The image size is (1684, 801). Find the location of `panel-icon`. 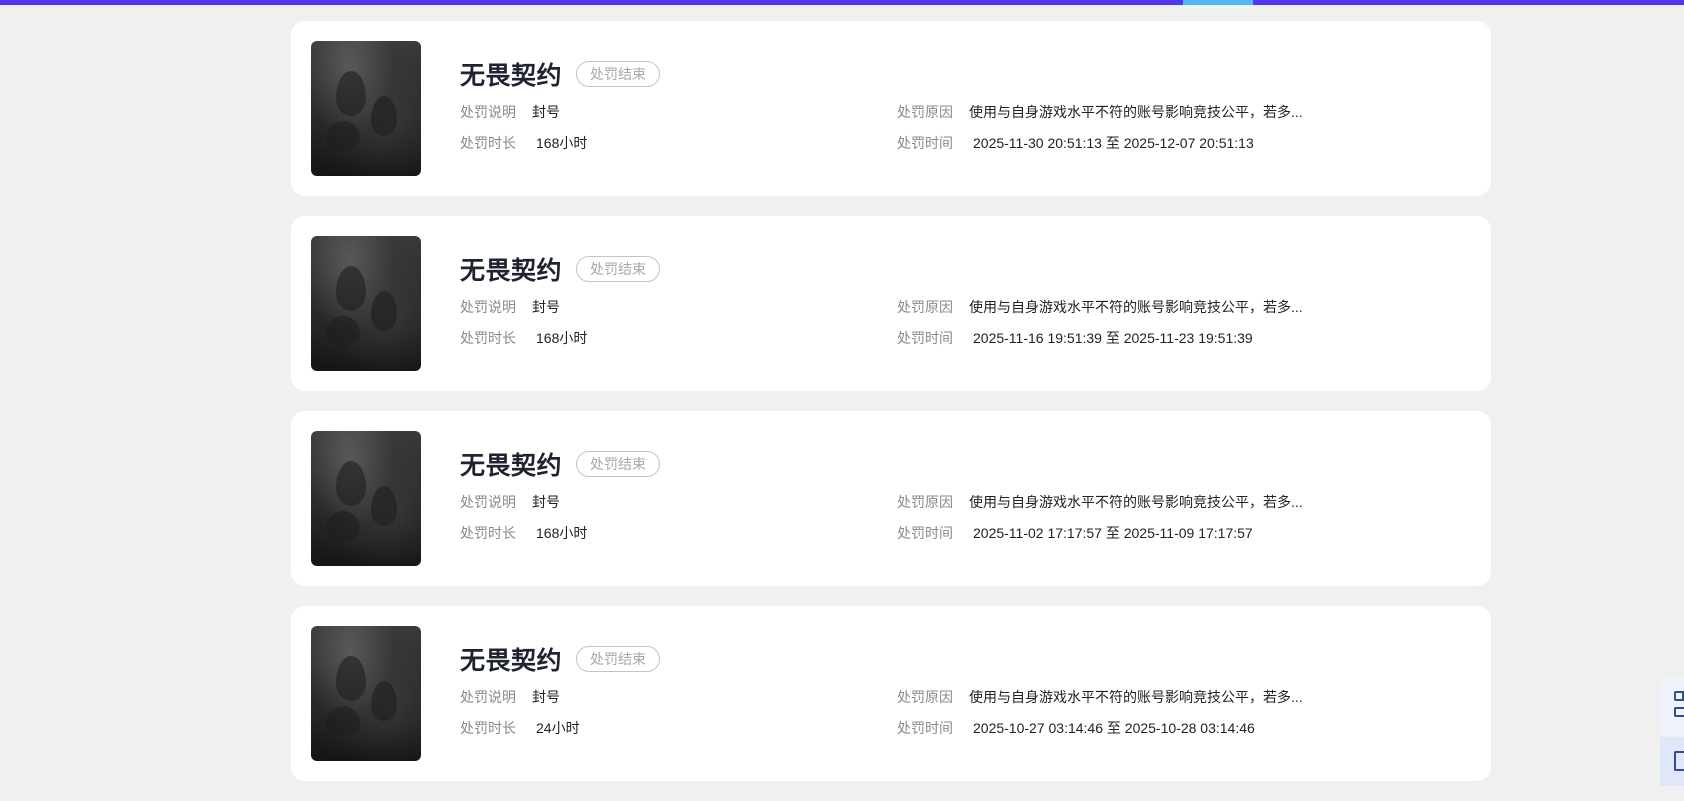

panel-icon is located at coordinates (1679, 761).